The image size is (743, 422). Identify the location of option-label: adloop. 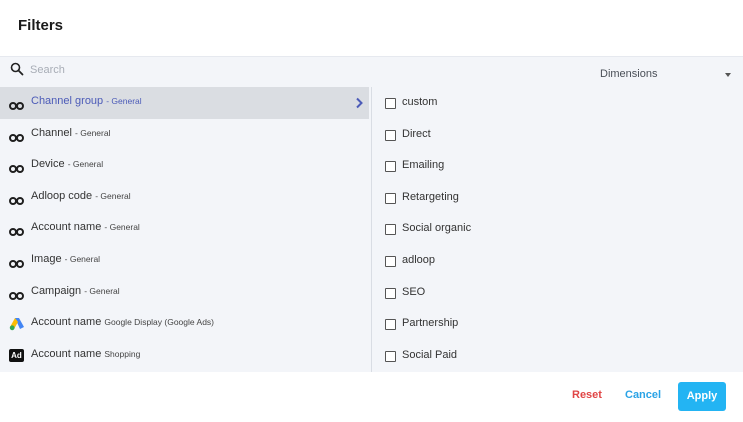
(419, 260).